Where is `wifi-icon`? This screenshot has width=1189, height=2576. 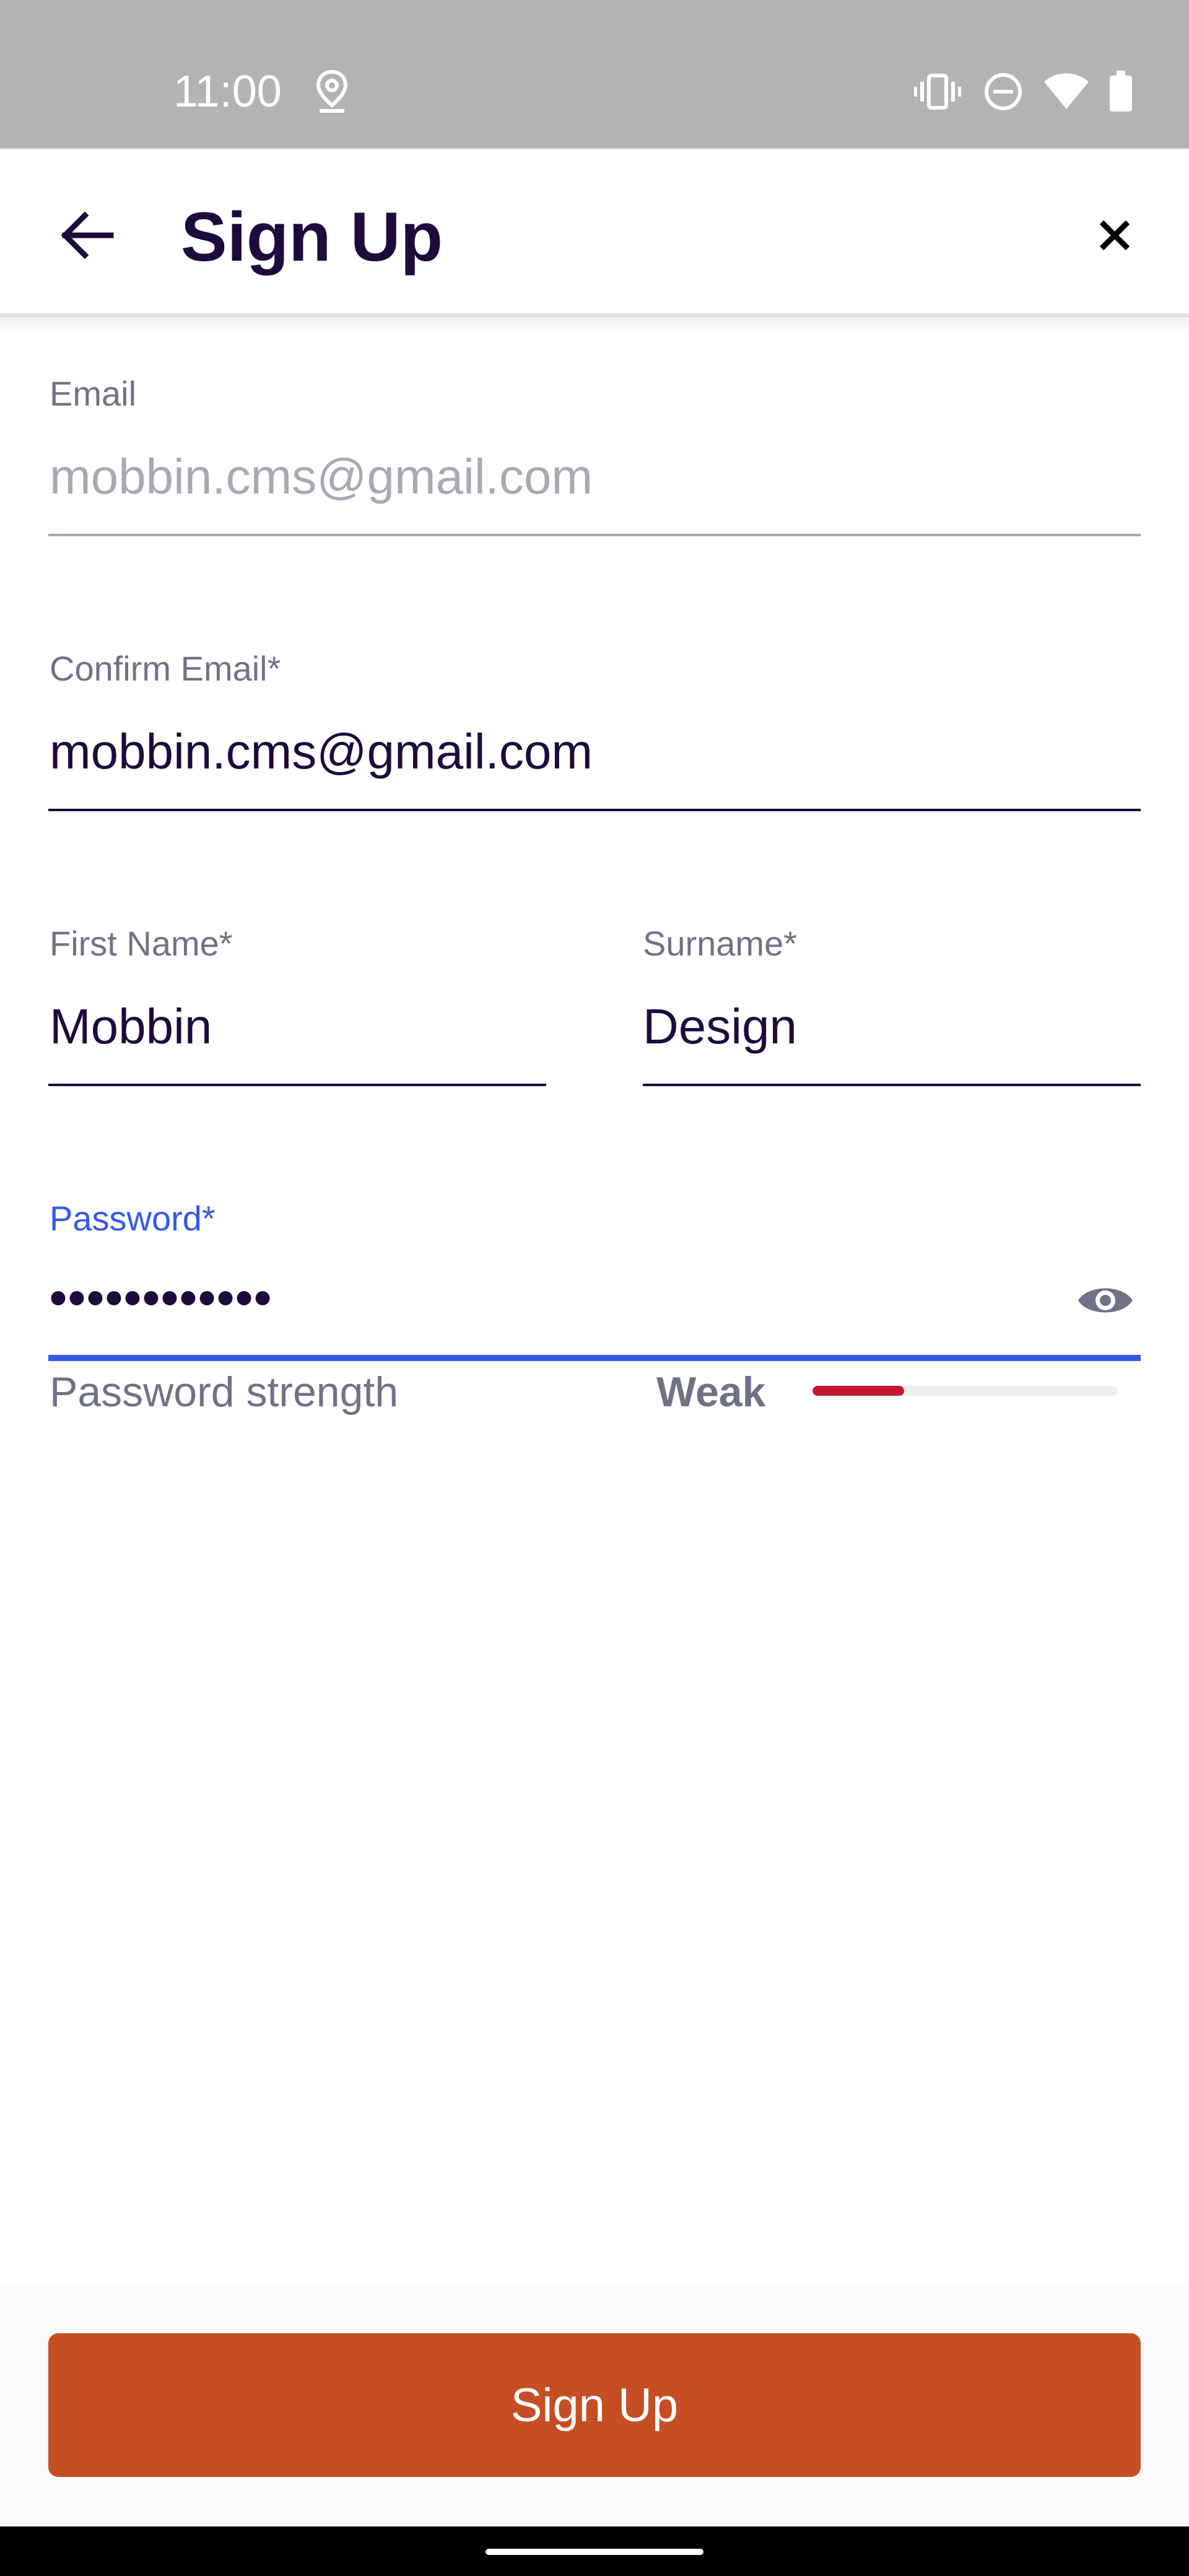 wifi-icon is located at coordinates (1066, 91).